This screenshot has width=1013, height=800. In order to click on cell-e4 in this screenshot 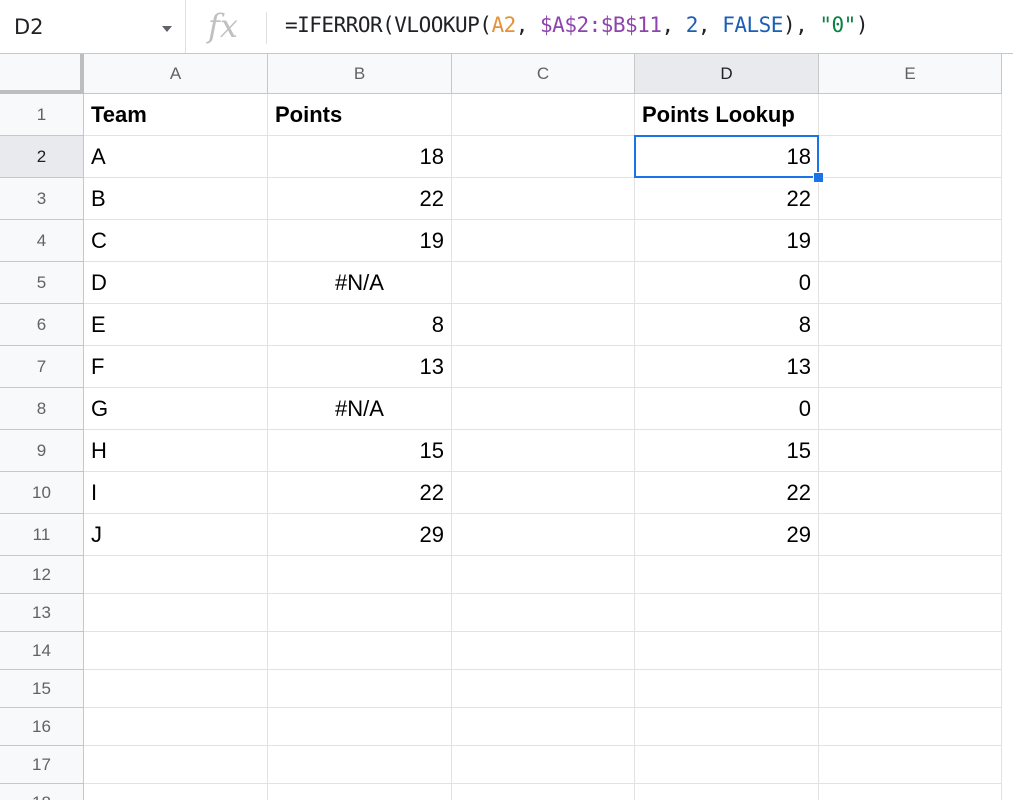, I will do `click(910, 241)`.